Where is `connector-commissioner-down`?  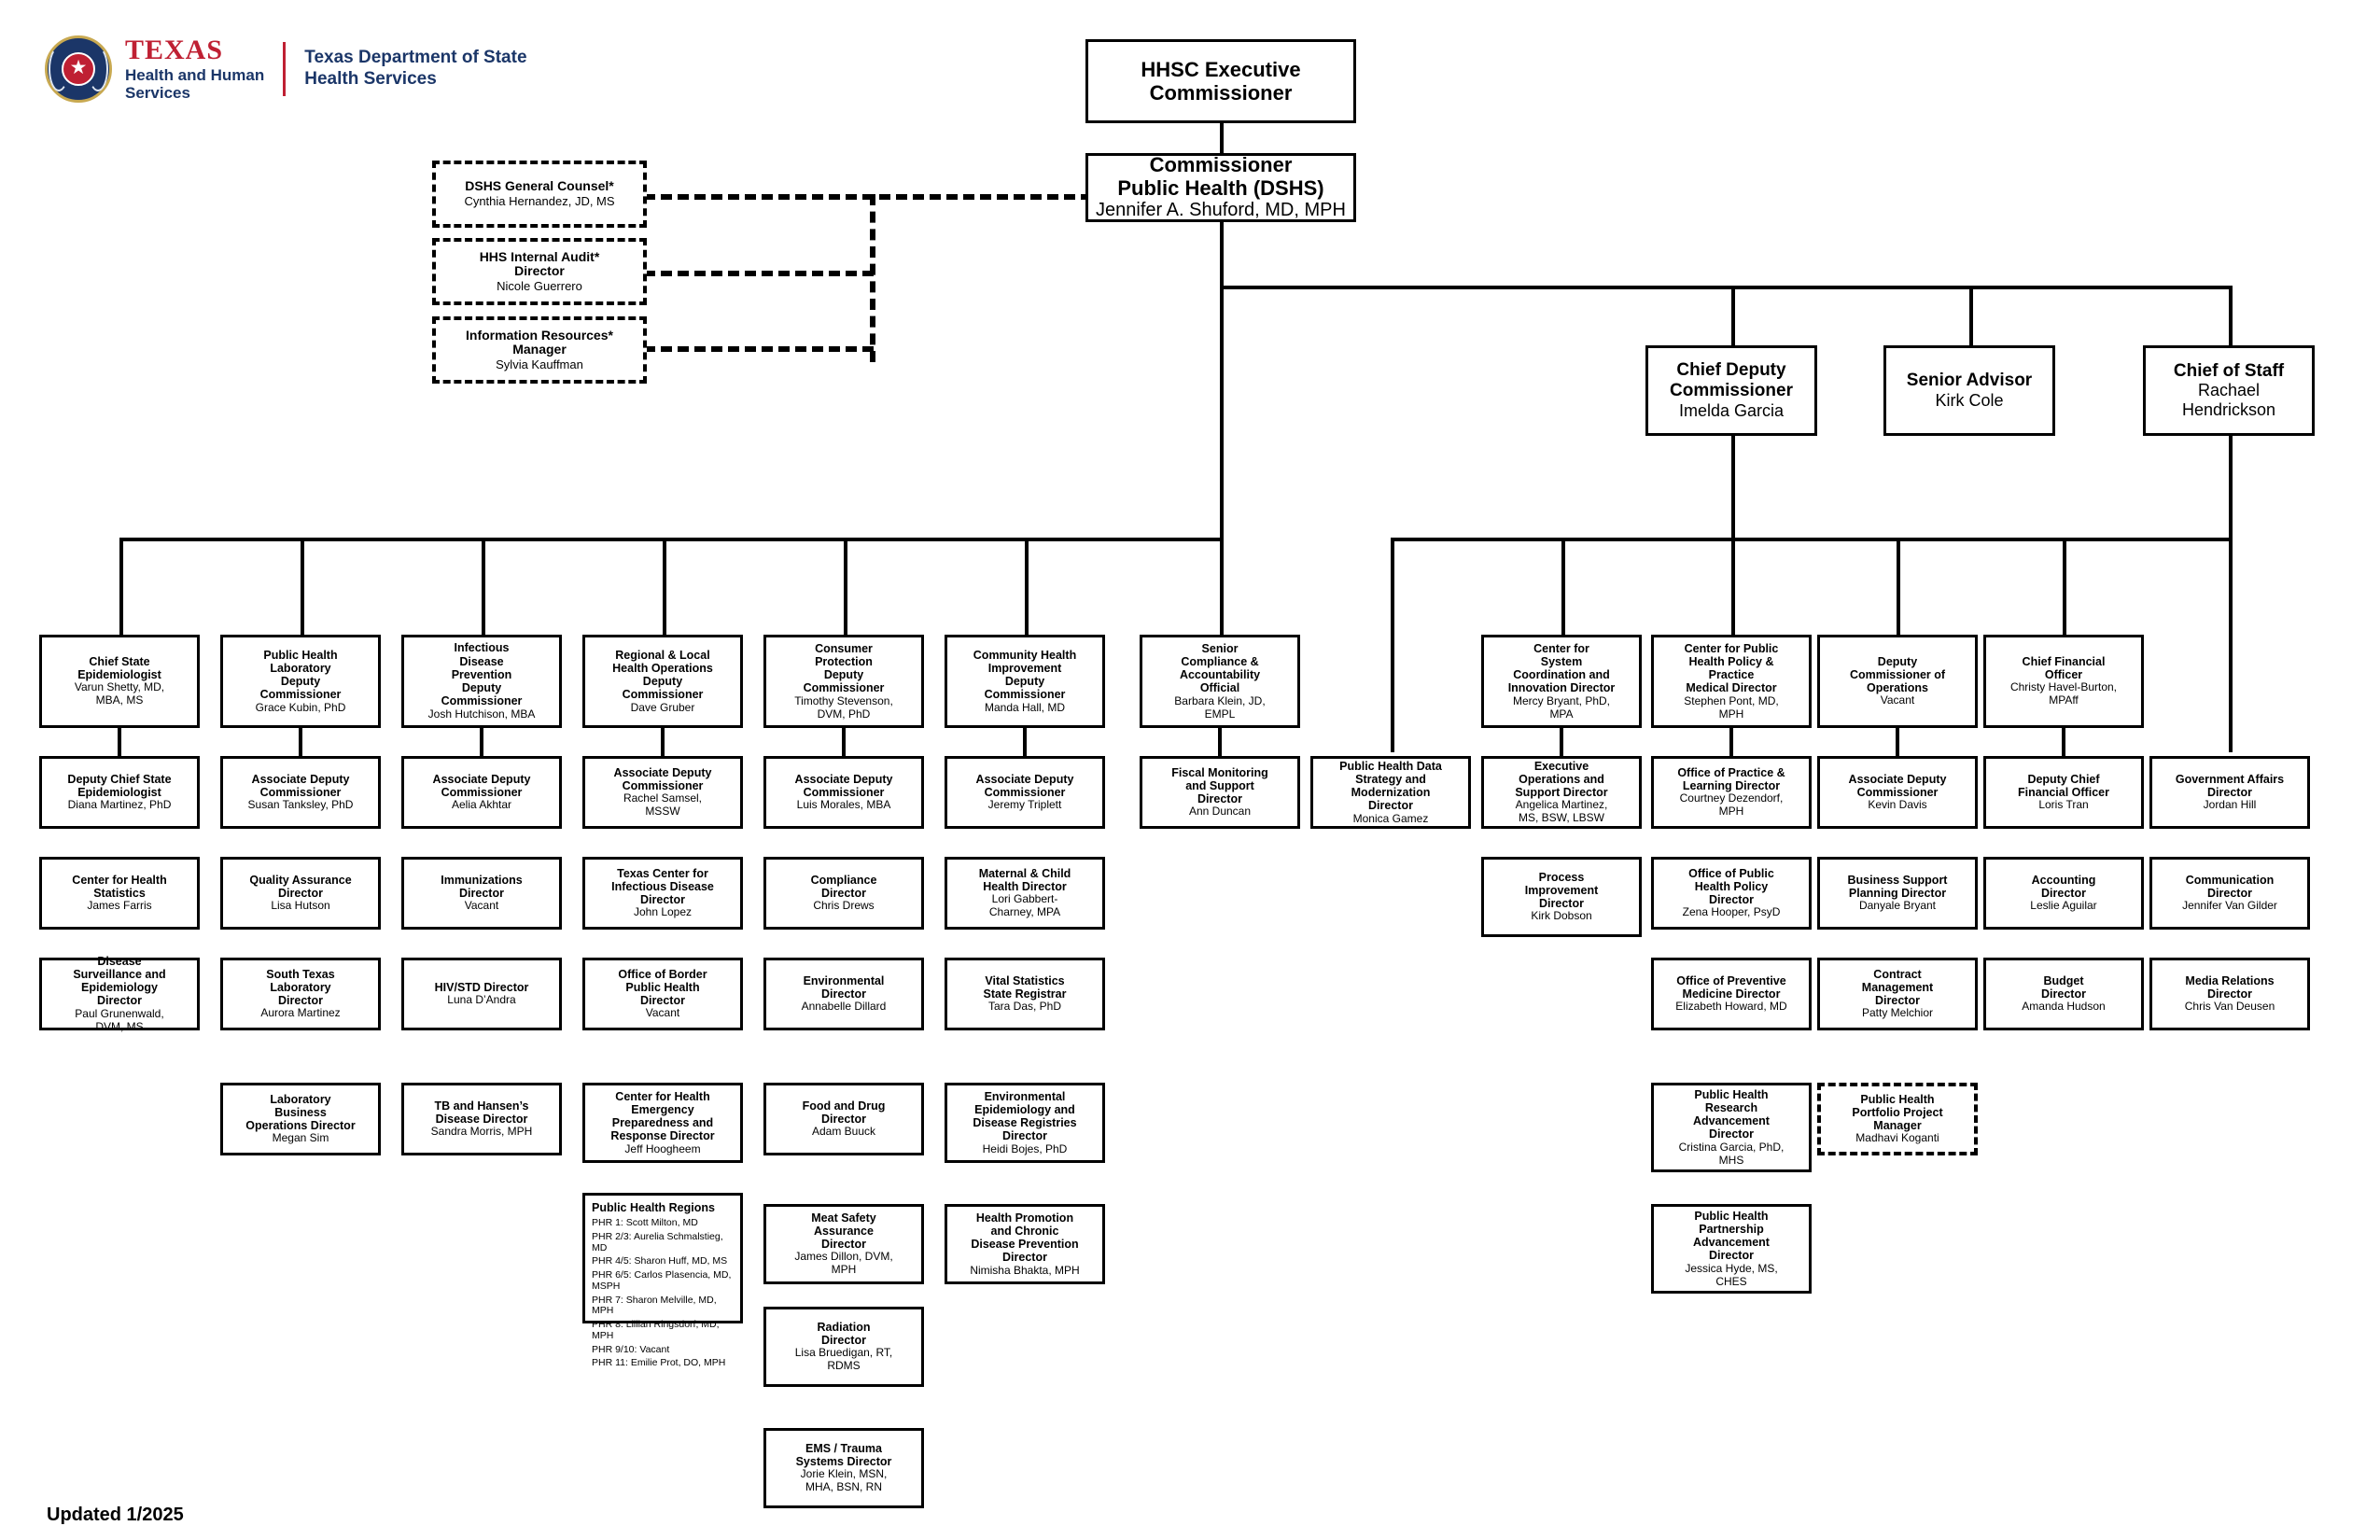 connector-commissioner-down is located at coordinates (1222, 253).